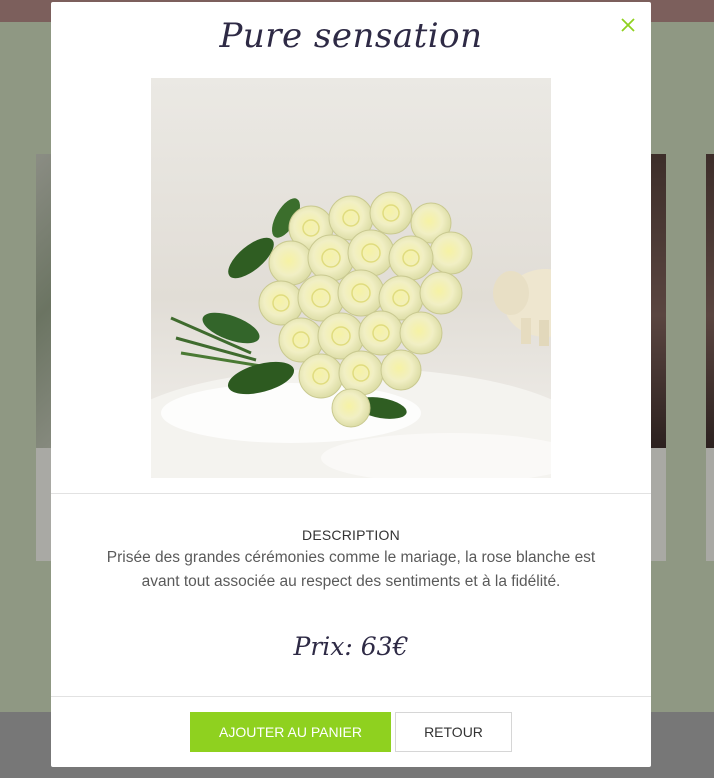 The width and height of the screenshot is (714, 778). Describe the element at coordinates (453, 732) in the screenshot. I see `back-button: RETOUR` at that location.